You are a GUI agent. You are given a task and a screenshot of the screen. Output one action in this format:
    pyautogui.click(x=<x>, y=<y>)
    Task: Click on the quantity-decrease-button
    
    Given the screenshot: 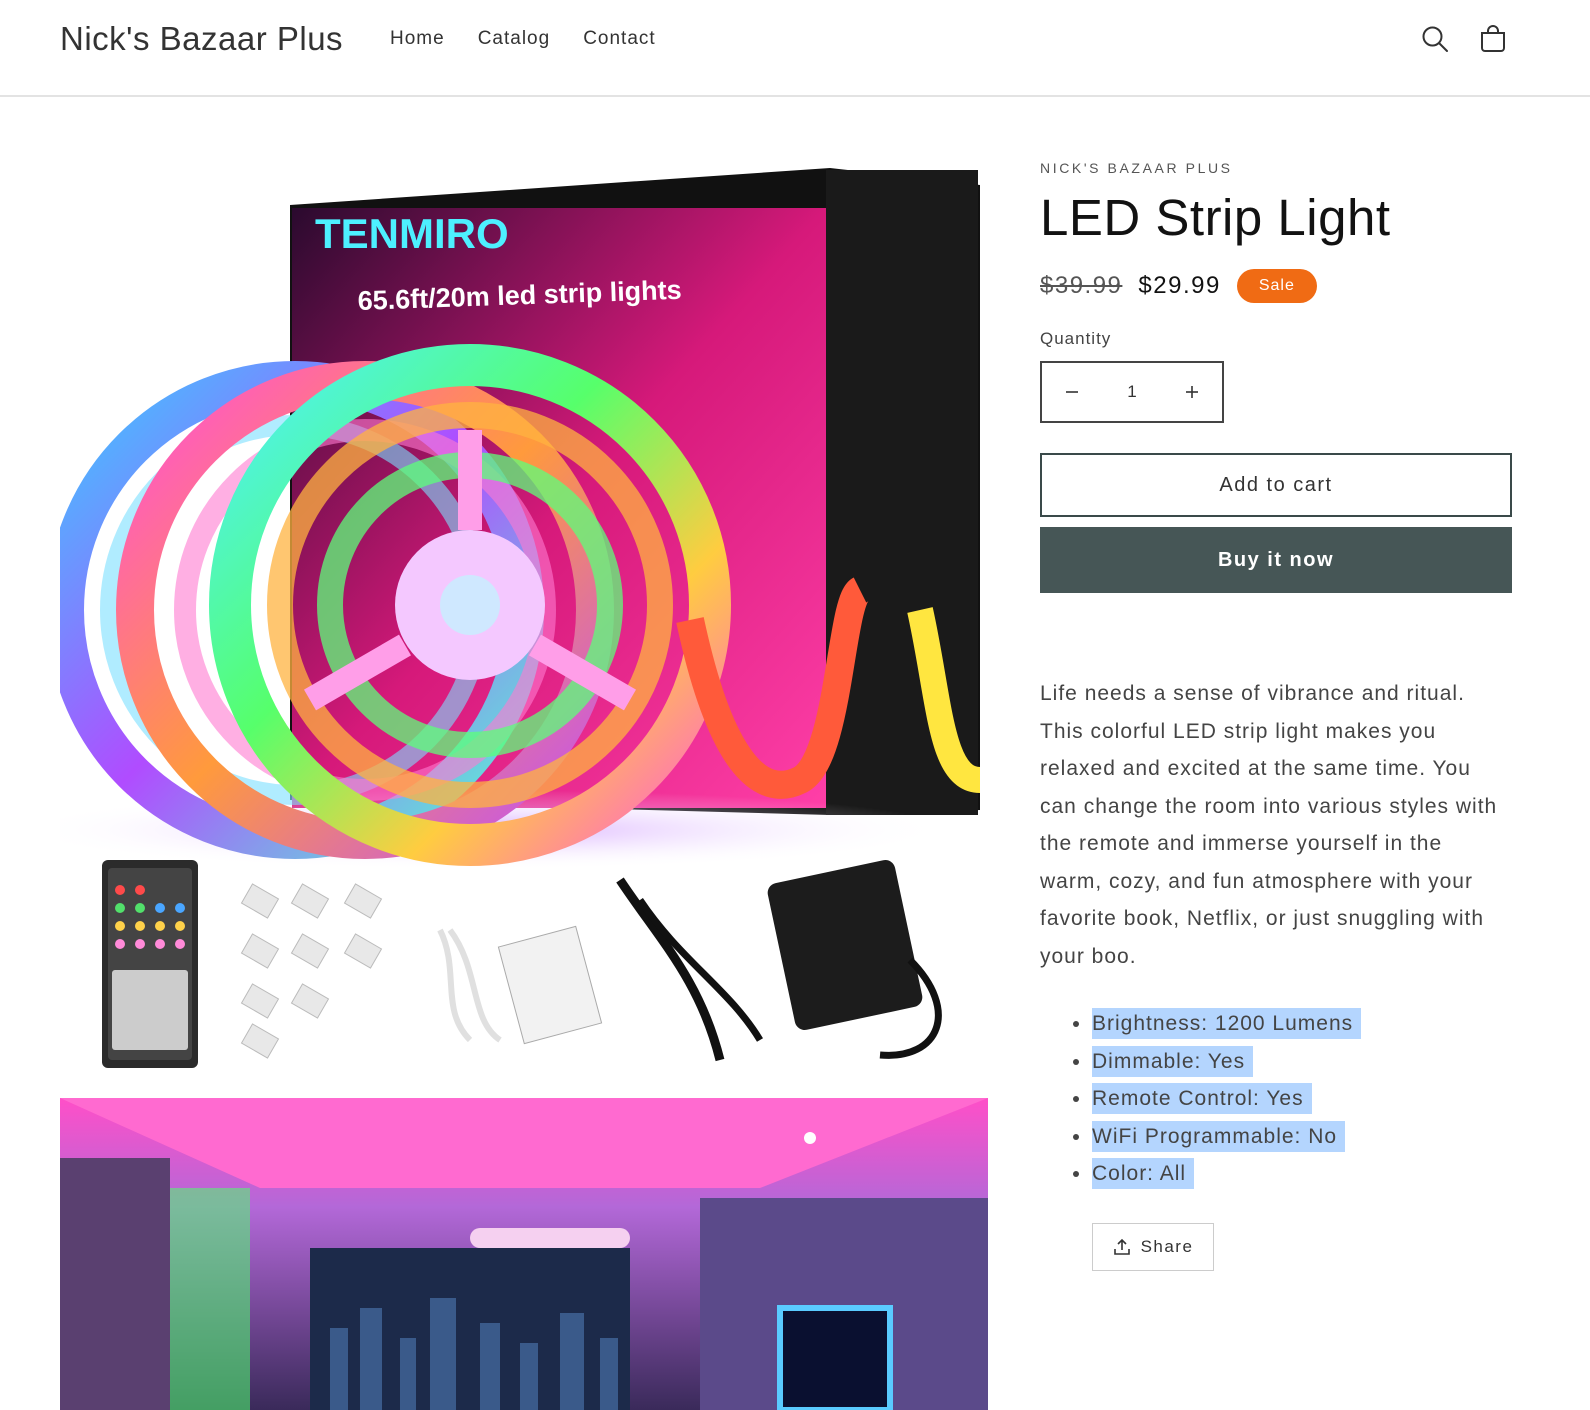 What is the action you would take?
    pyautogui.click(x=1072, y=392)
    